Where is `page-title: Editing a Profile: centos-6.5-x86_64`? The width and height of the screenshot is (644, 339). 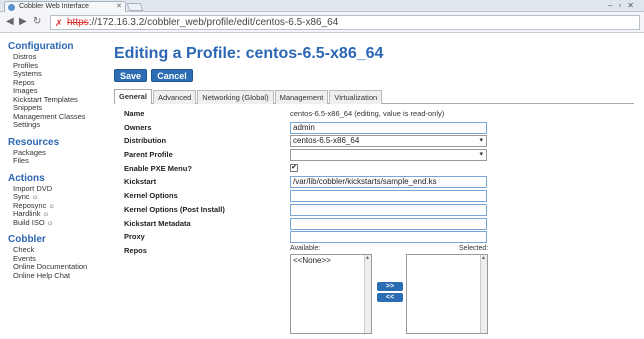
page-title: Editing a Profile: centos-6.5-x86_64 is located at coordinates (249, 53).